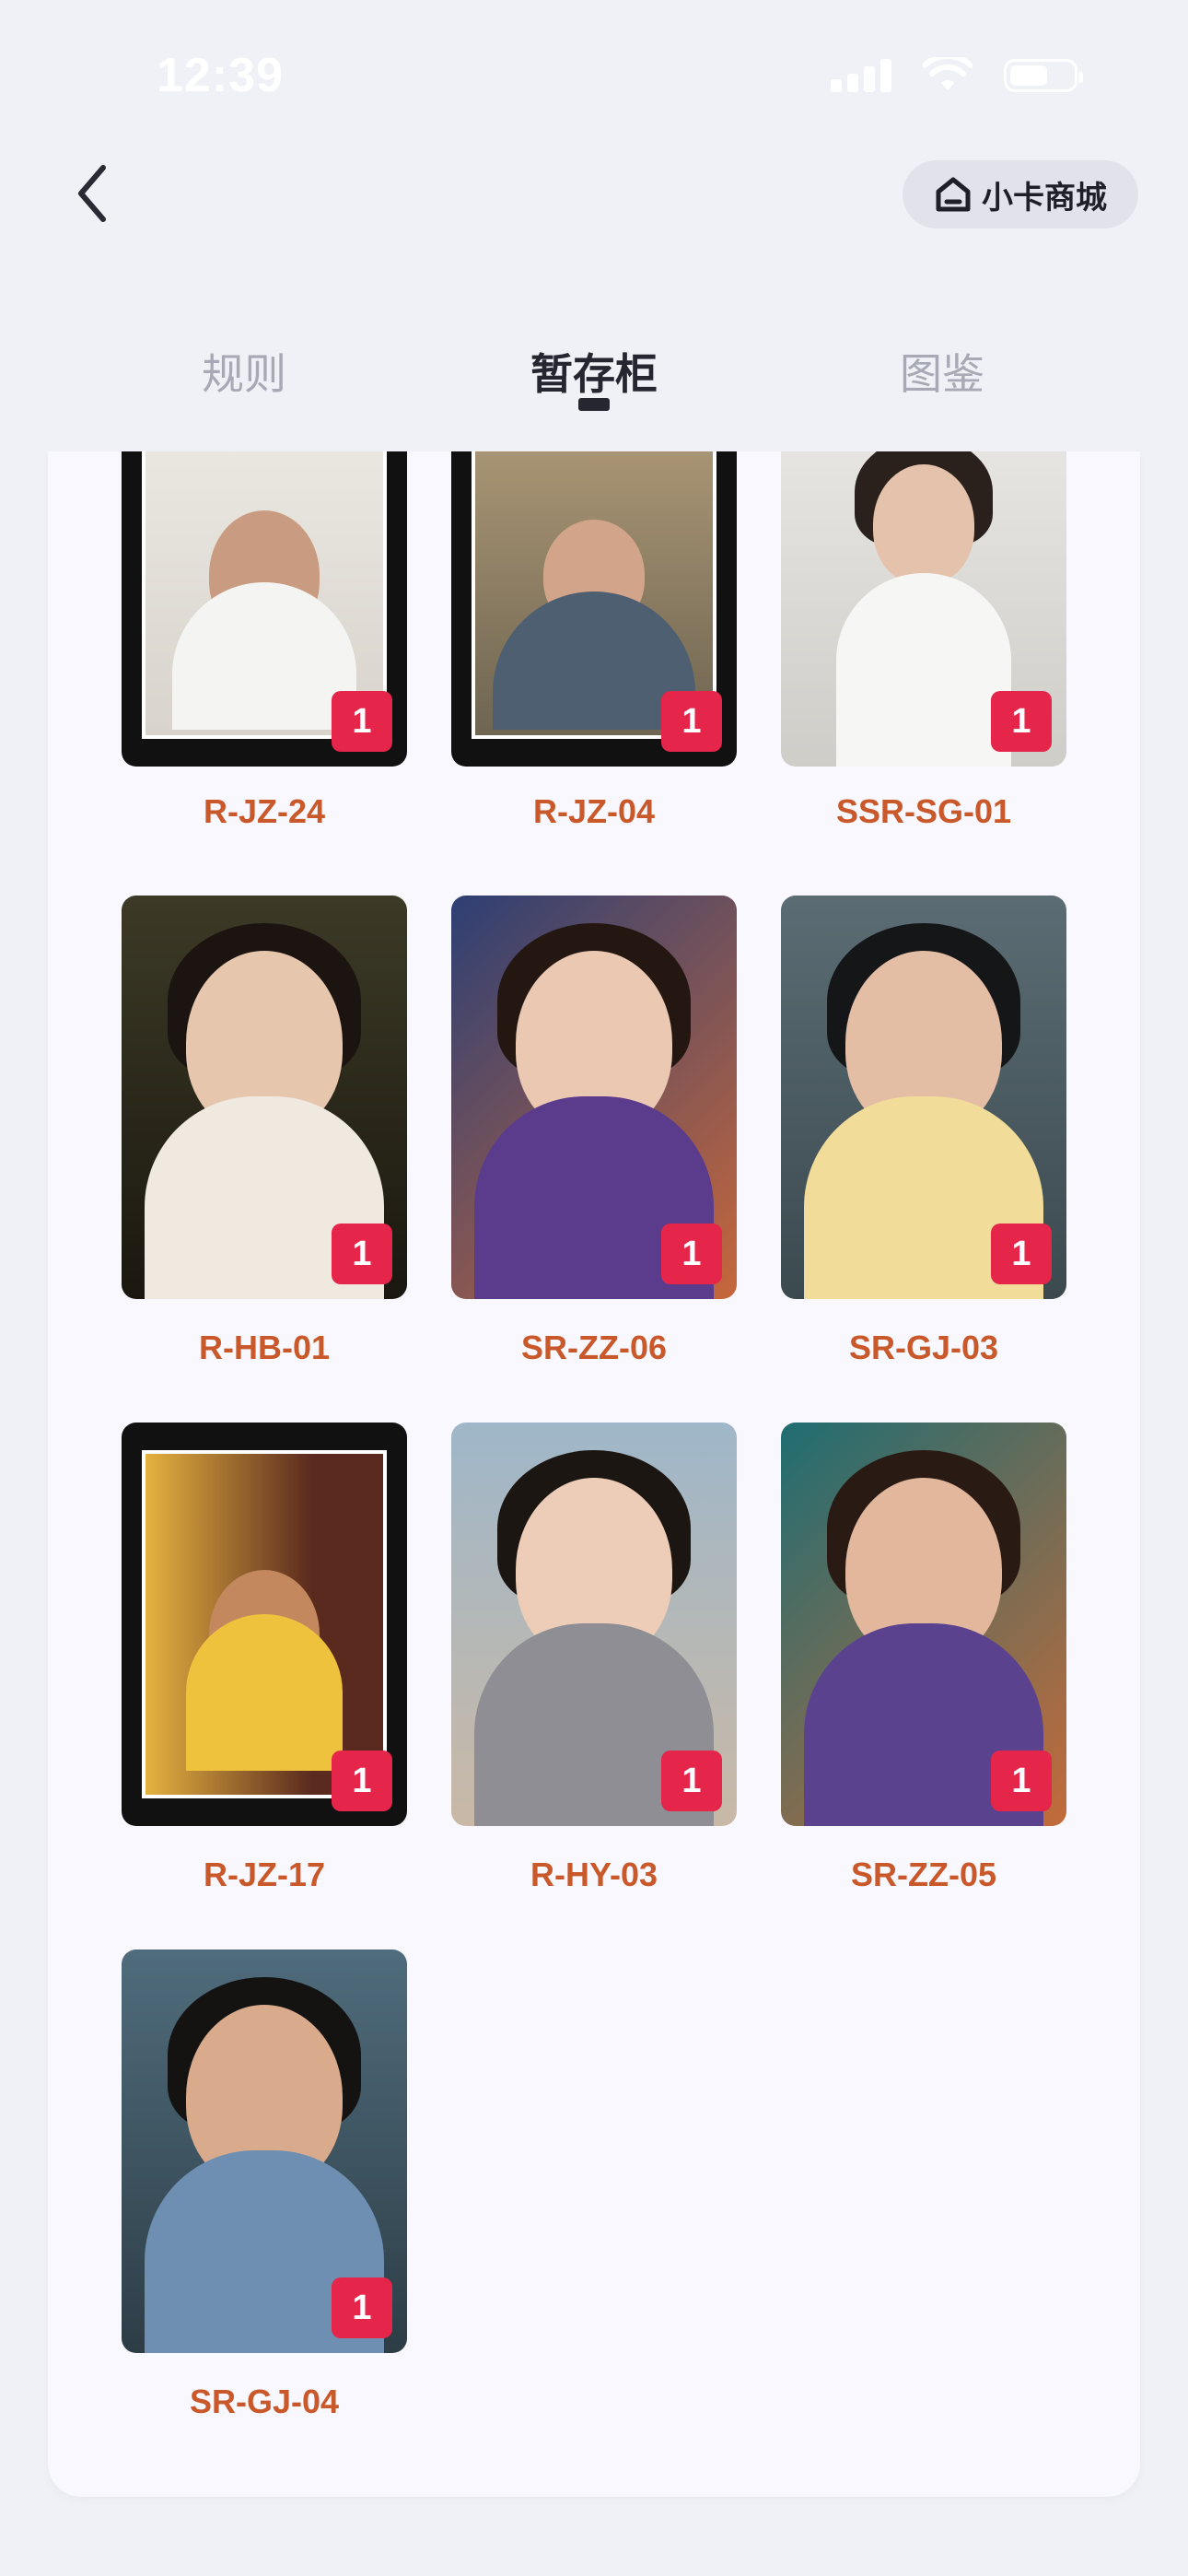  I want to click on home-icon, so click(954, 195).